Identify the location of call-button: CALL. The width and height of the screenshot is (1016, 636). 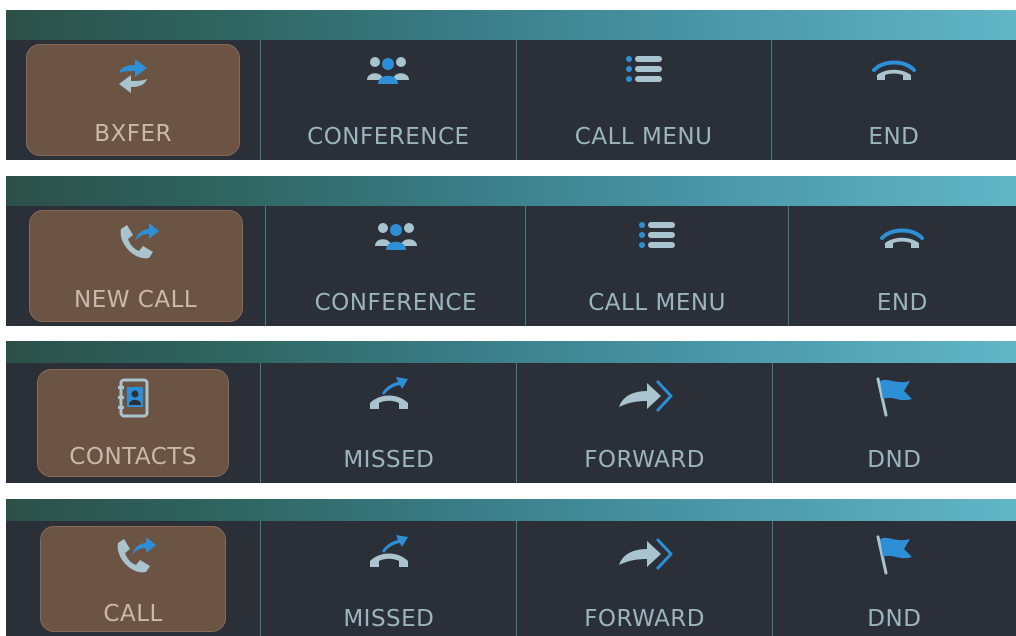
(133, 578).